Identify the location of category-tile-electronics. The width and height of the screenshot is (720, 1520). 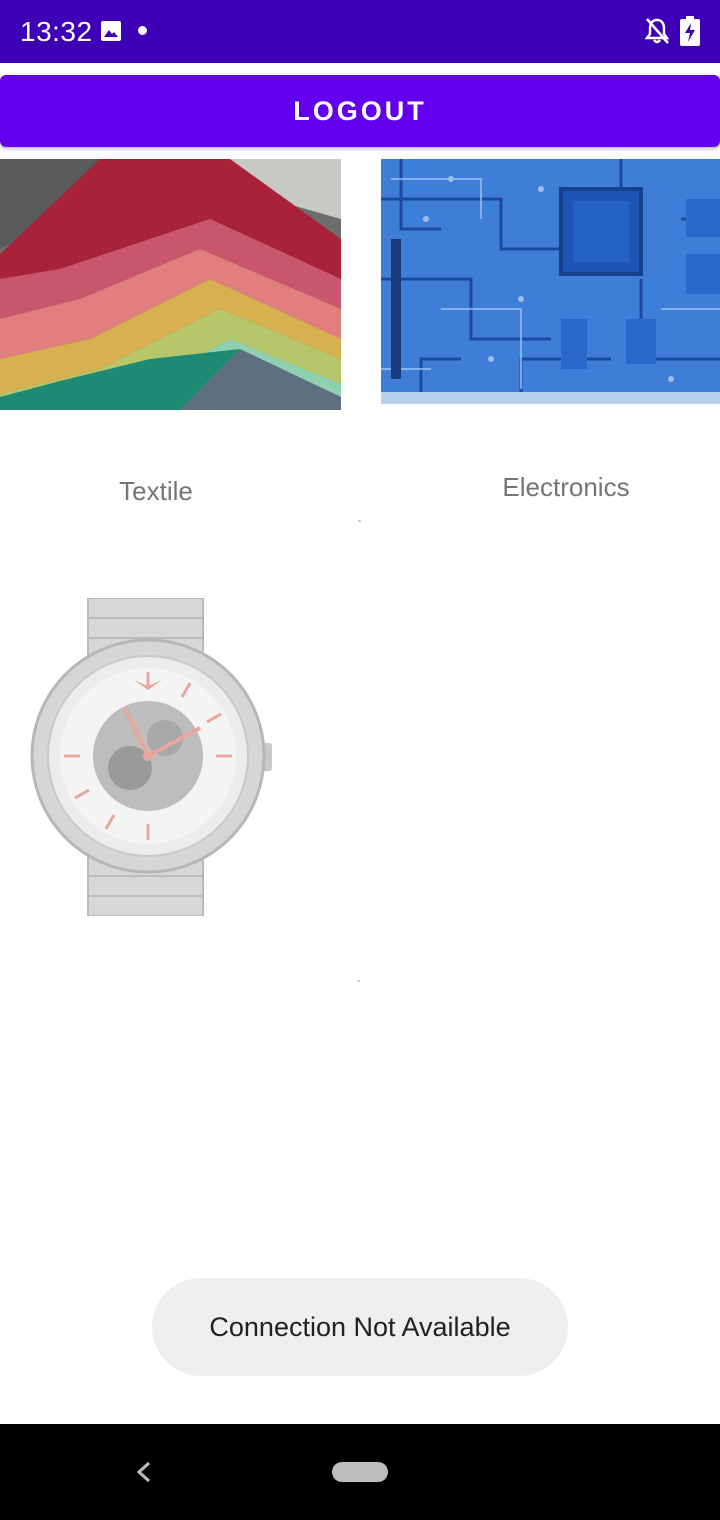
(550, 281).